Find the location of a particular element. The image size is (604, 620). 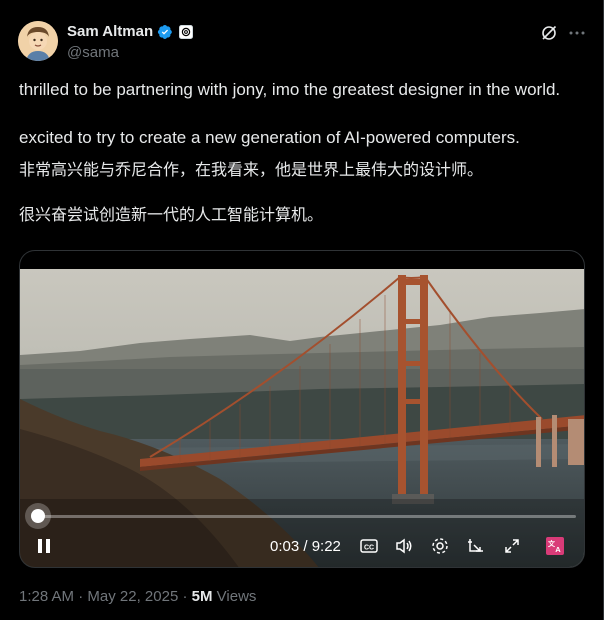

captions-icon: CC is located at coordinates (369, 546).